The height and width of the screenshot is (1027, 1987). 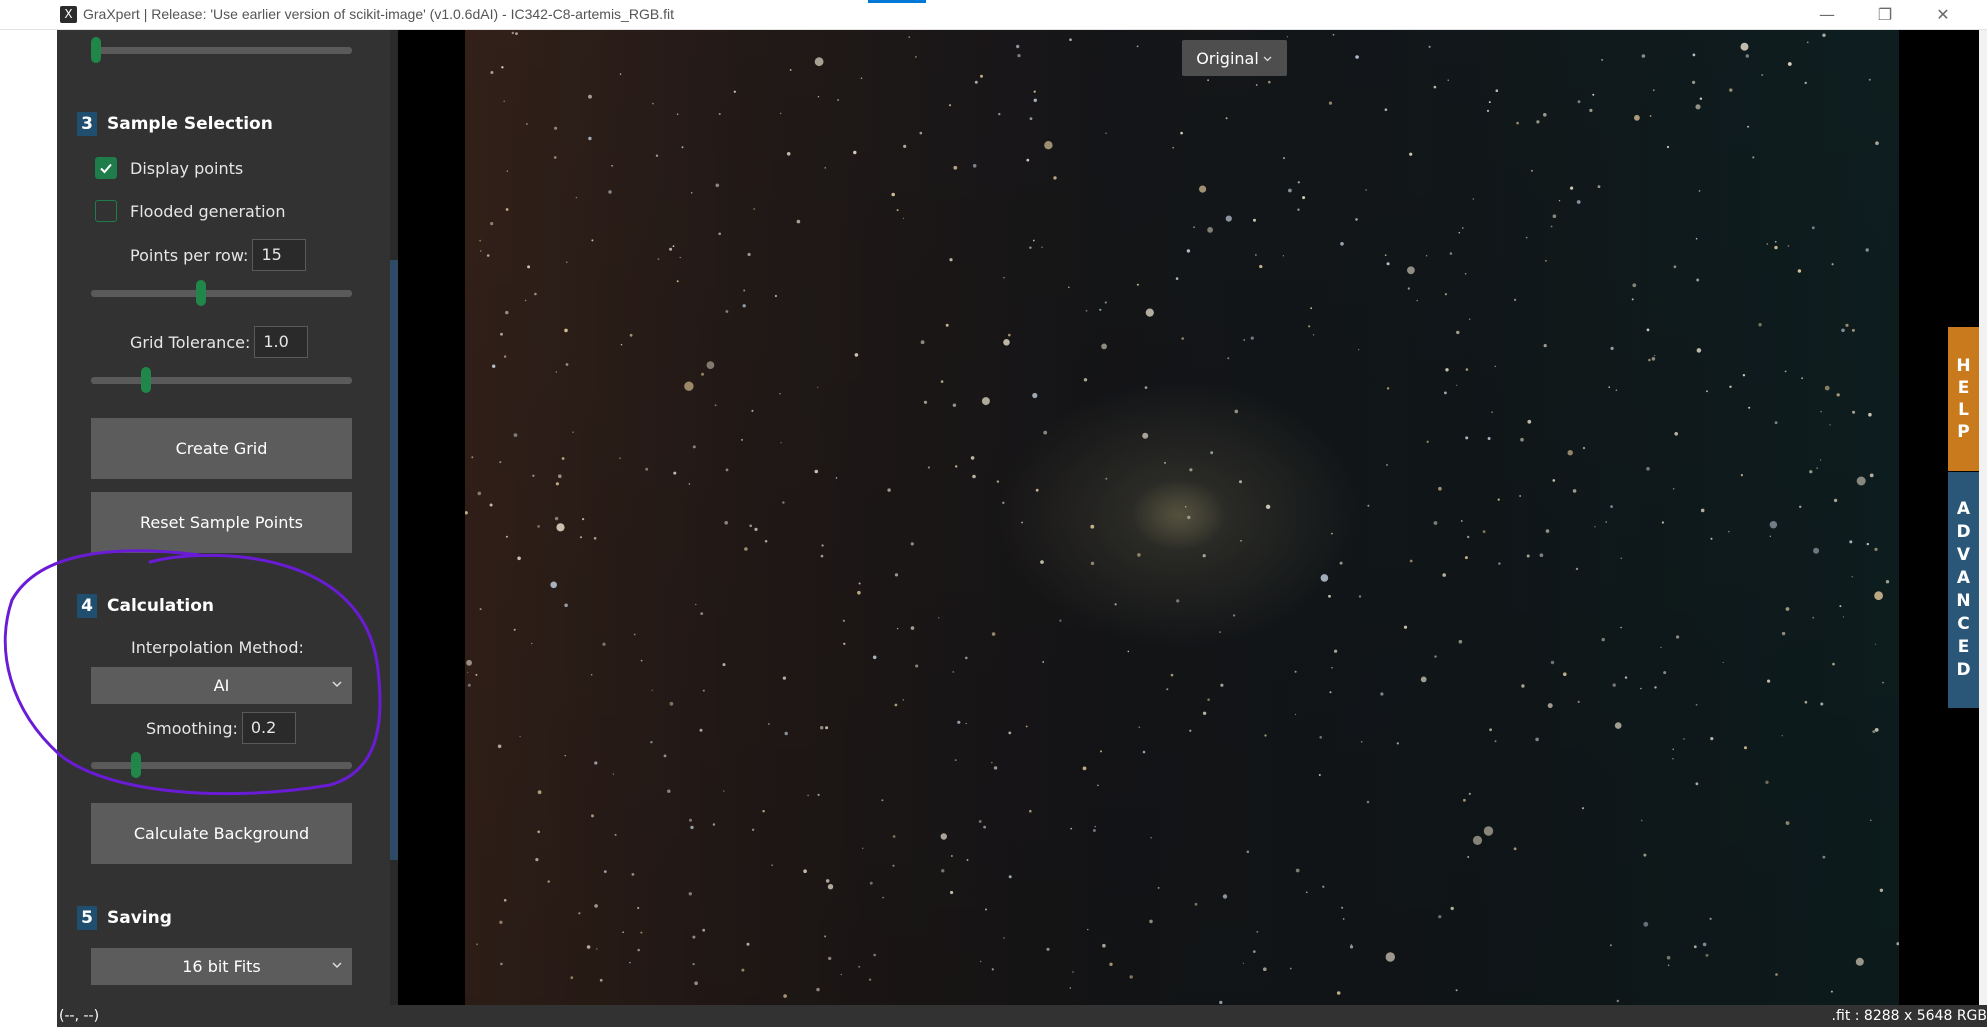 I want to click on sidebar-scrollbar-thumb, so click(x=394, y=560).